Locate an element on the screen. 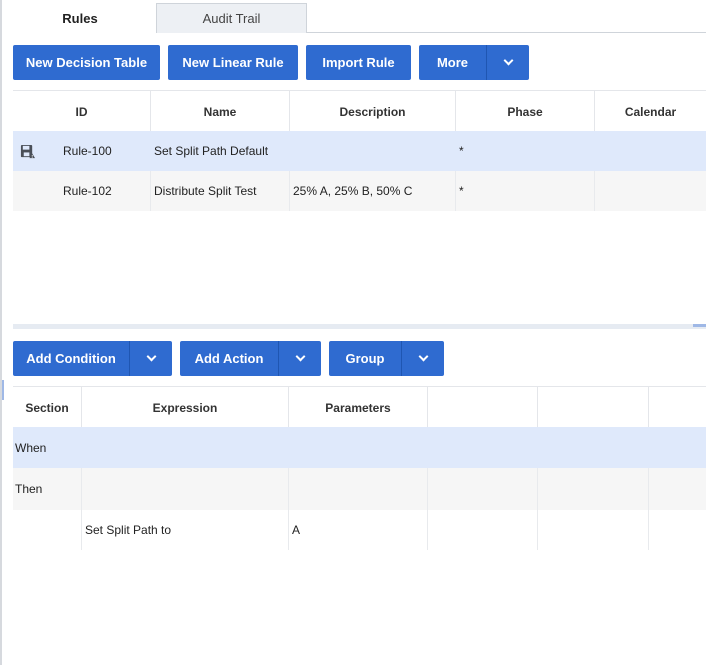  column-header-name: Name is located at coordinates (220, 111).